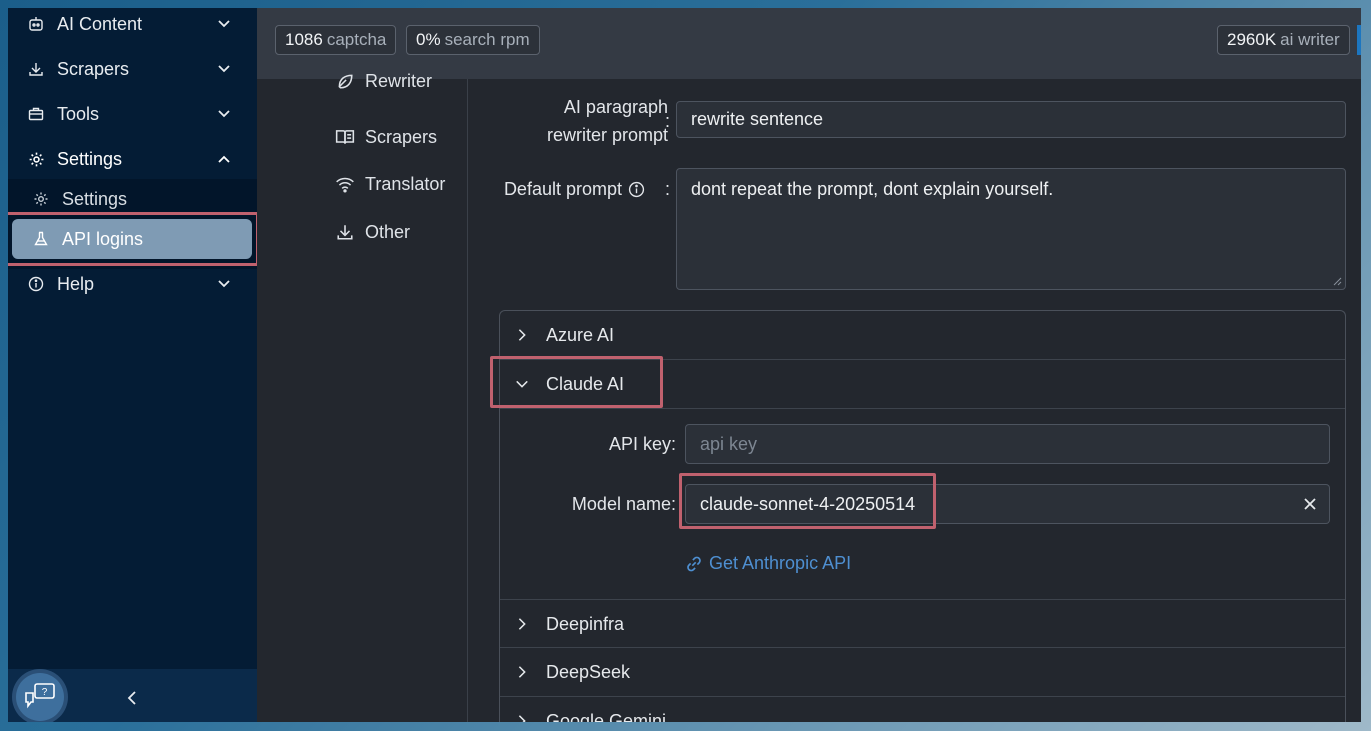 The width and height of the screenshot is (1371, 731). What do you see at coordinates (487, 39) in the screenshot?
I see `rpm-unit: search rpm` at bounding box center [487, 39].